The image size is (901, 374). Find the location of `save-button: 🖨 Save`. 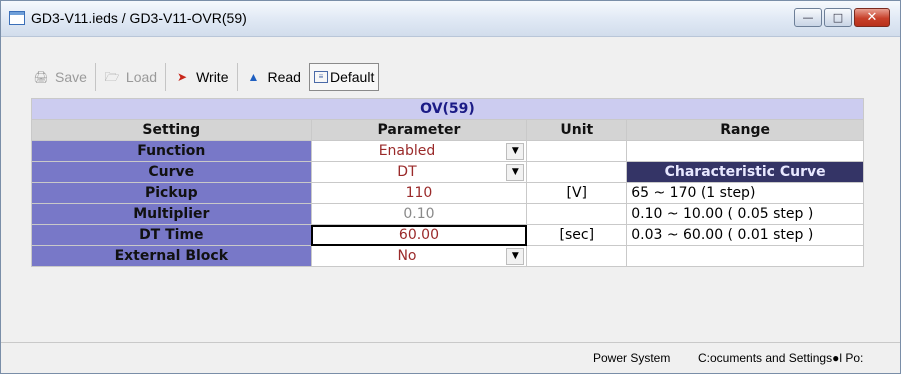

save-button: 🖨 Save is located at coordinates (60, 77).